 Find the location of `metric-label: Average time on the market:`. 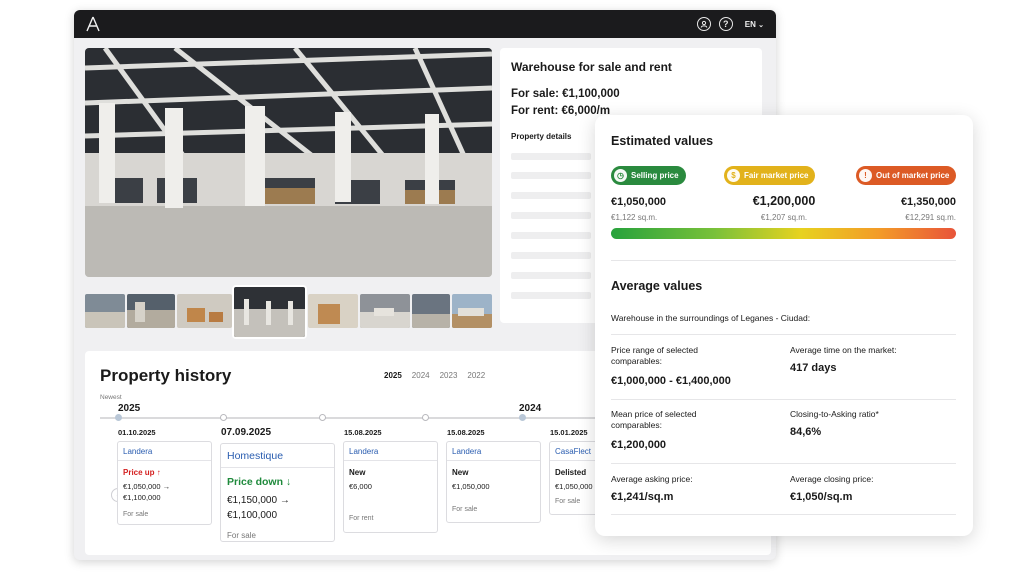

metric-label: Average time on the market: is located at coordinates (843, 350).